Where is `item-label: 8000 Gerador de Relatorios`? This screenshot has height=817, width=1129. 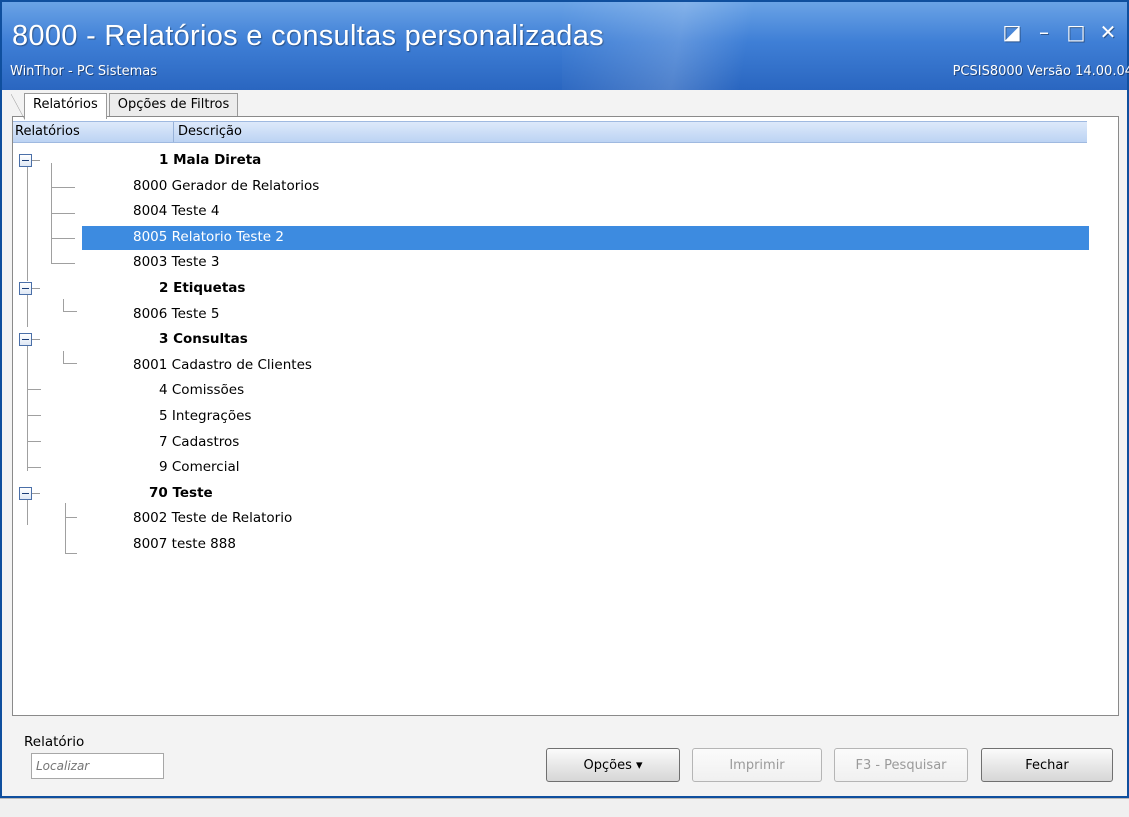 item-label: 8000 Gerador de Relatorios is located at coordinates (226, 185).